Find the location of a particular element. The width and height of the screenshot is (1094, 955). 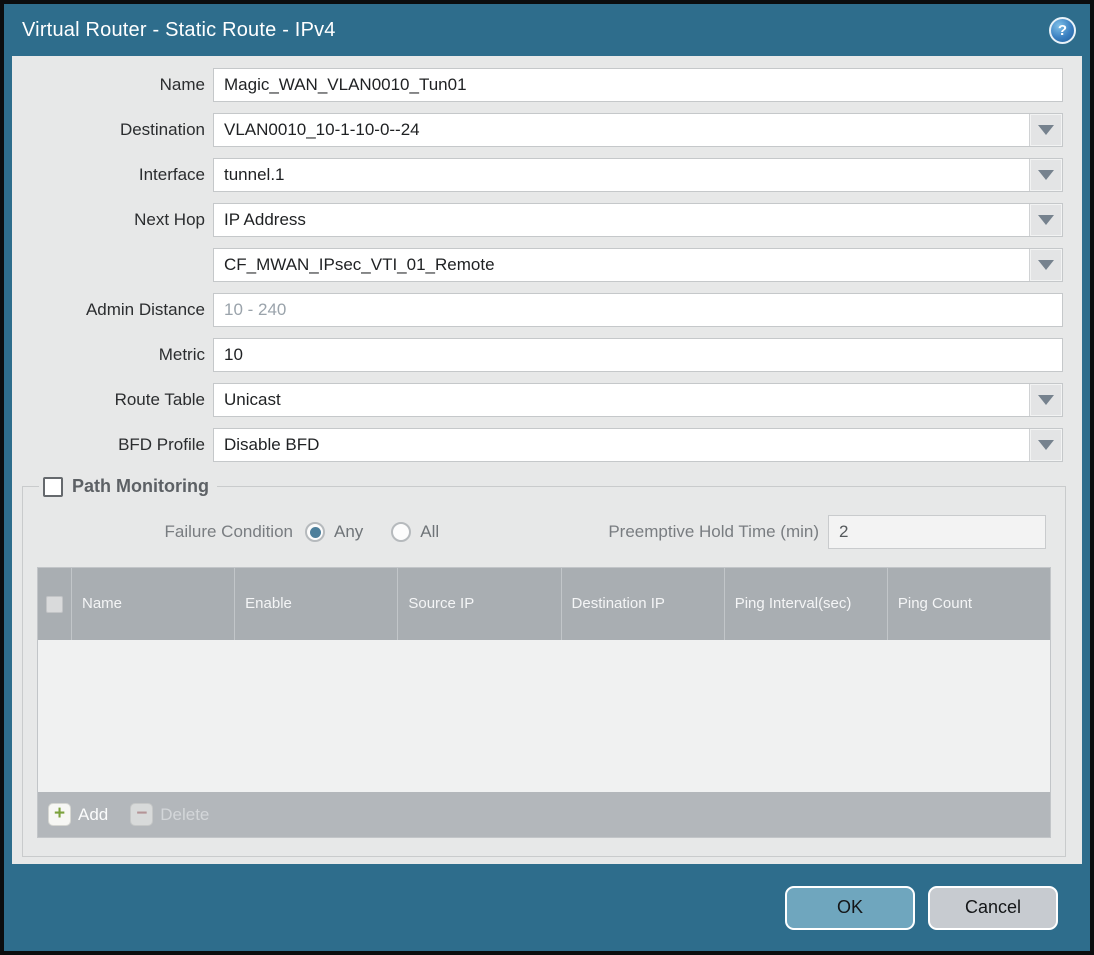

route-table-dropdown-button is located at coordinates (1045, 400).